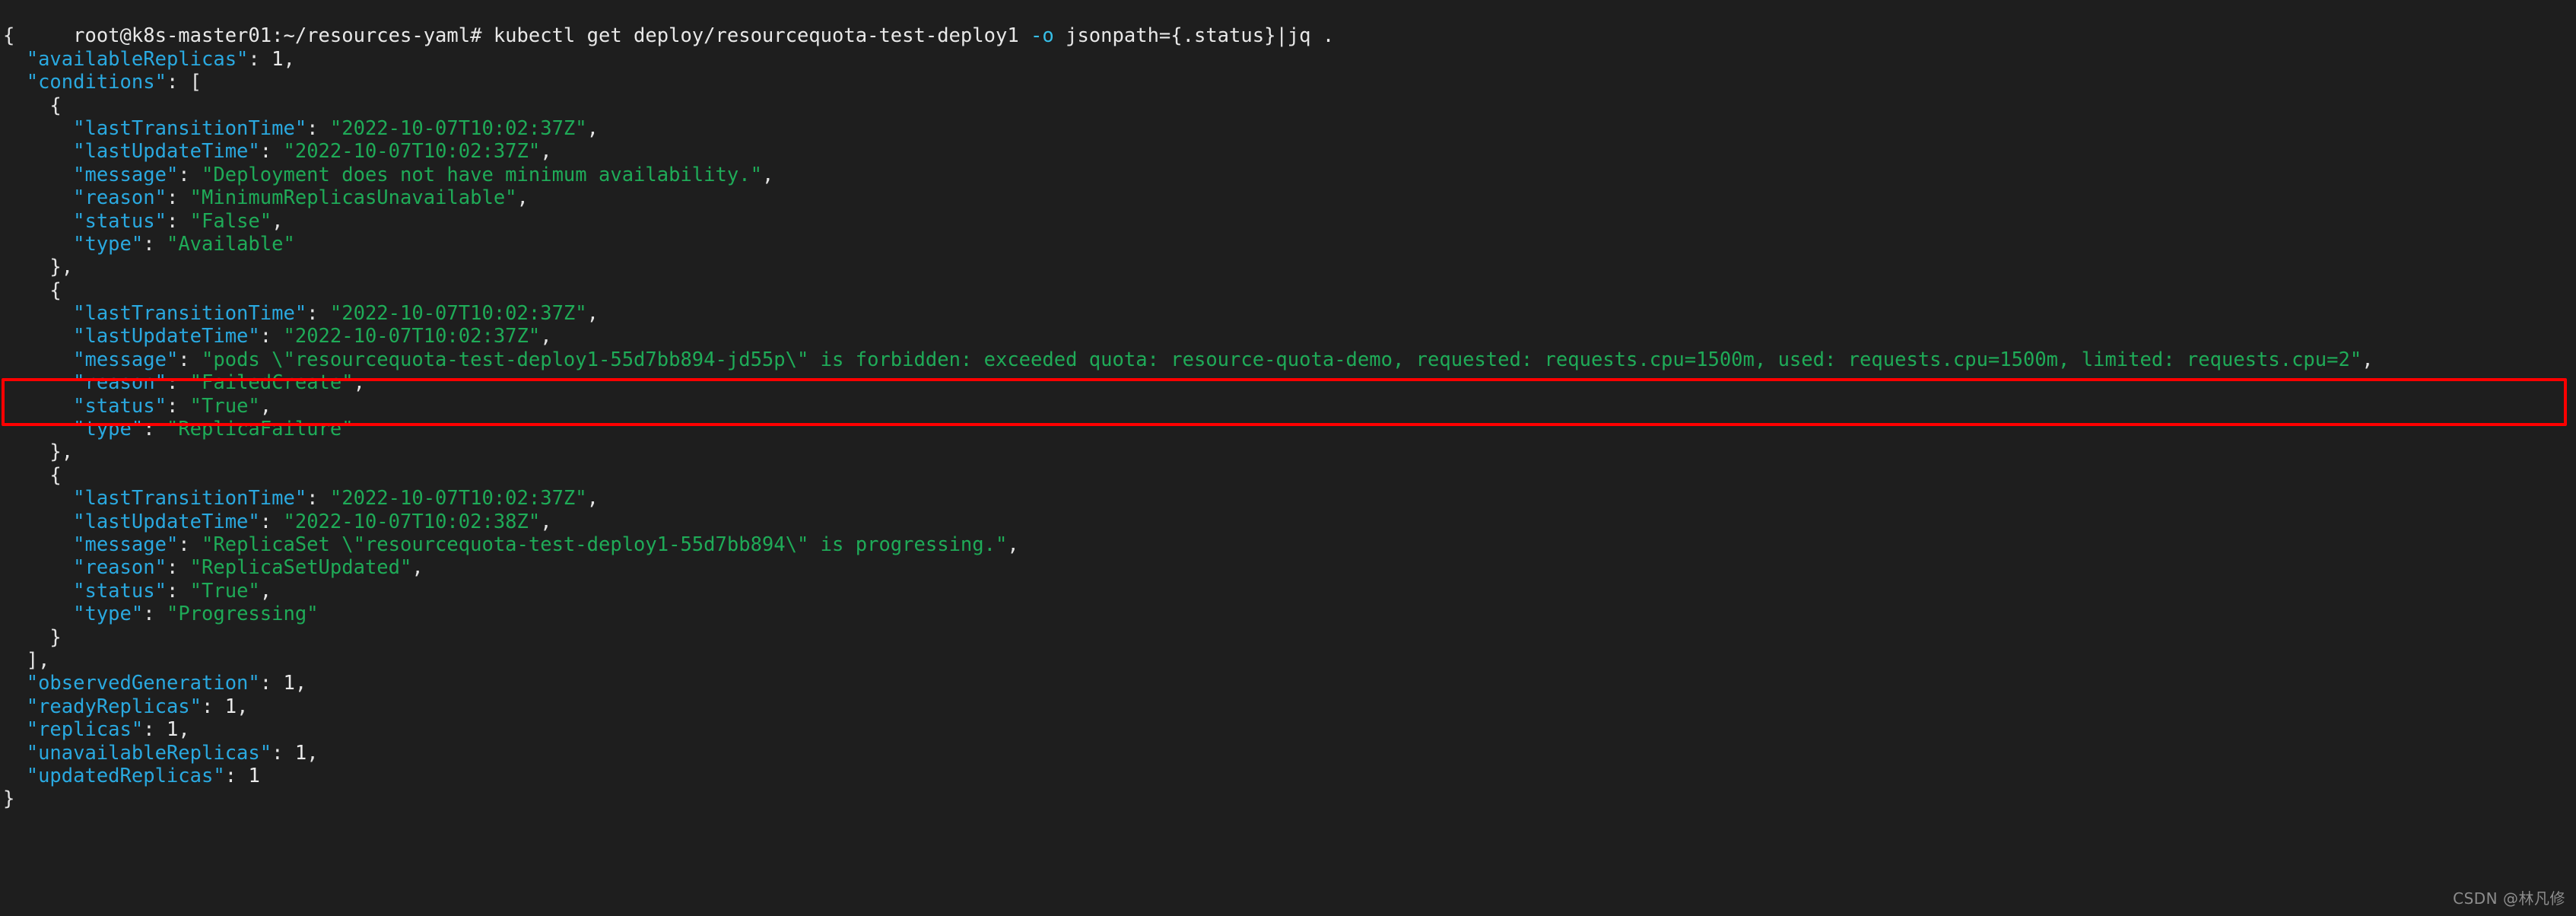  What do you see at coordinates (243, 614) in the screenshot?
I see `json-token-str: "Progressing"` at bounding box center [243, 614].